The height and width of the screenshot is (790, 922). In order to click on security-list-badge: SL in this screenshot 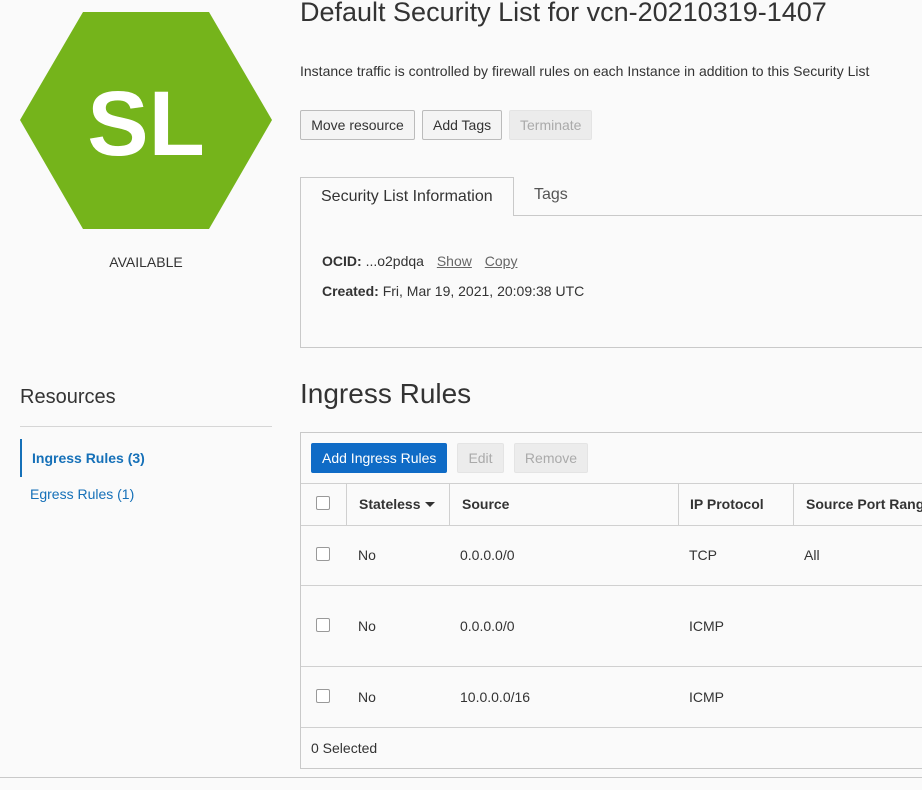, I will do `click(146, 120)`.